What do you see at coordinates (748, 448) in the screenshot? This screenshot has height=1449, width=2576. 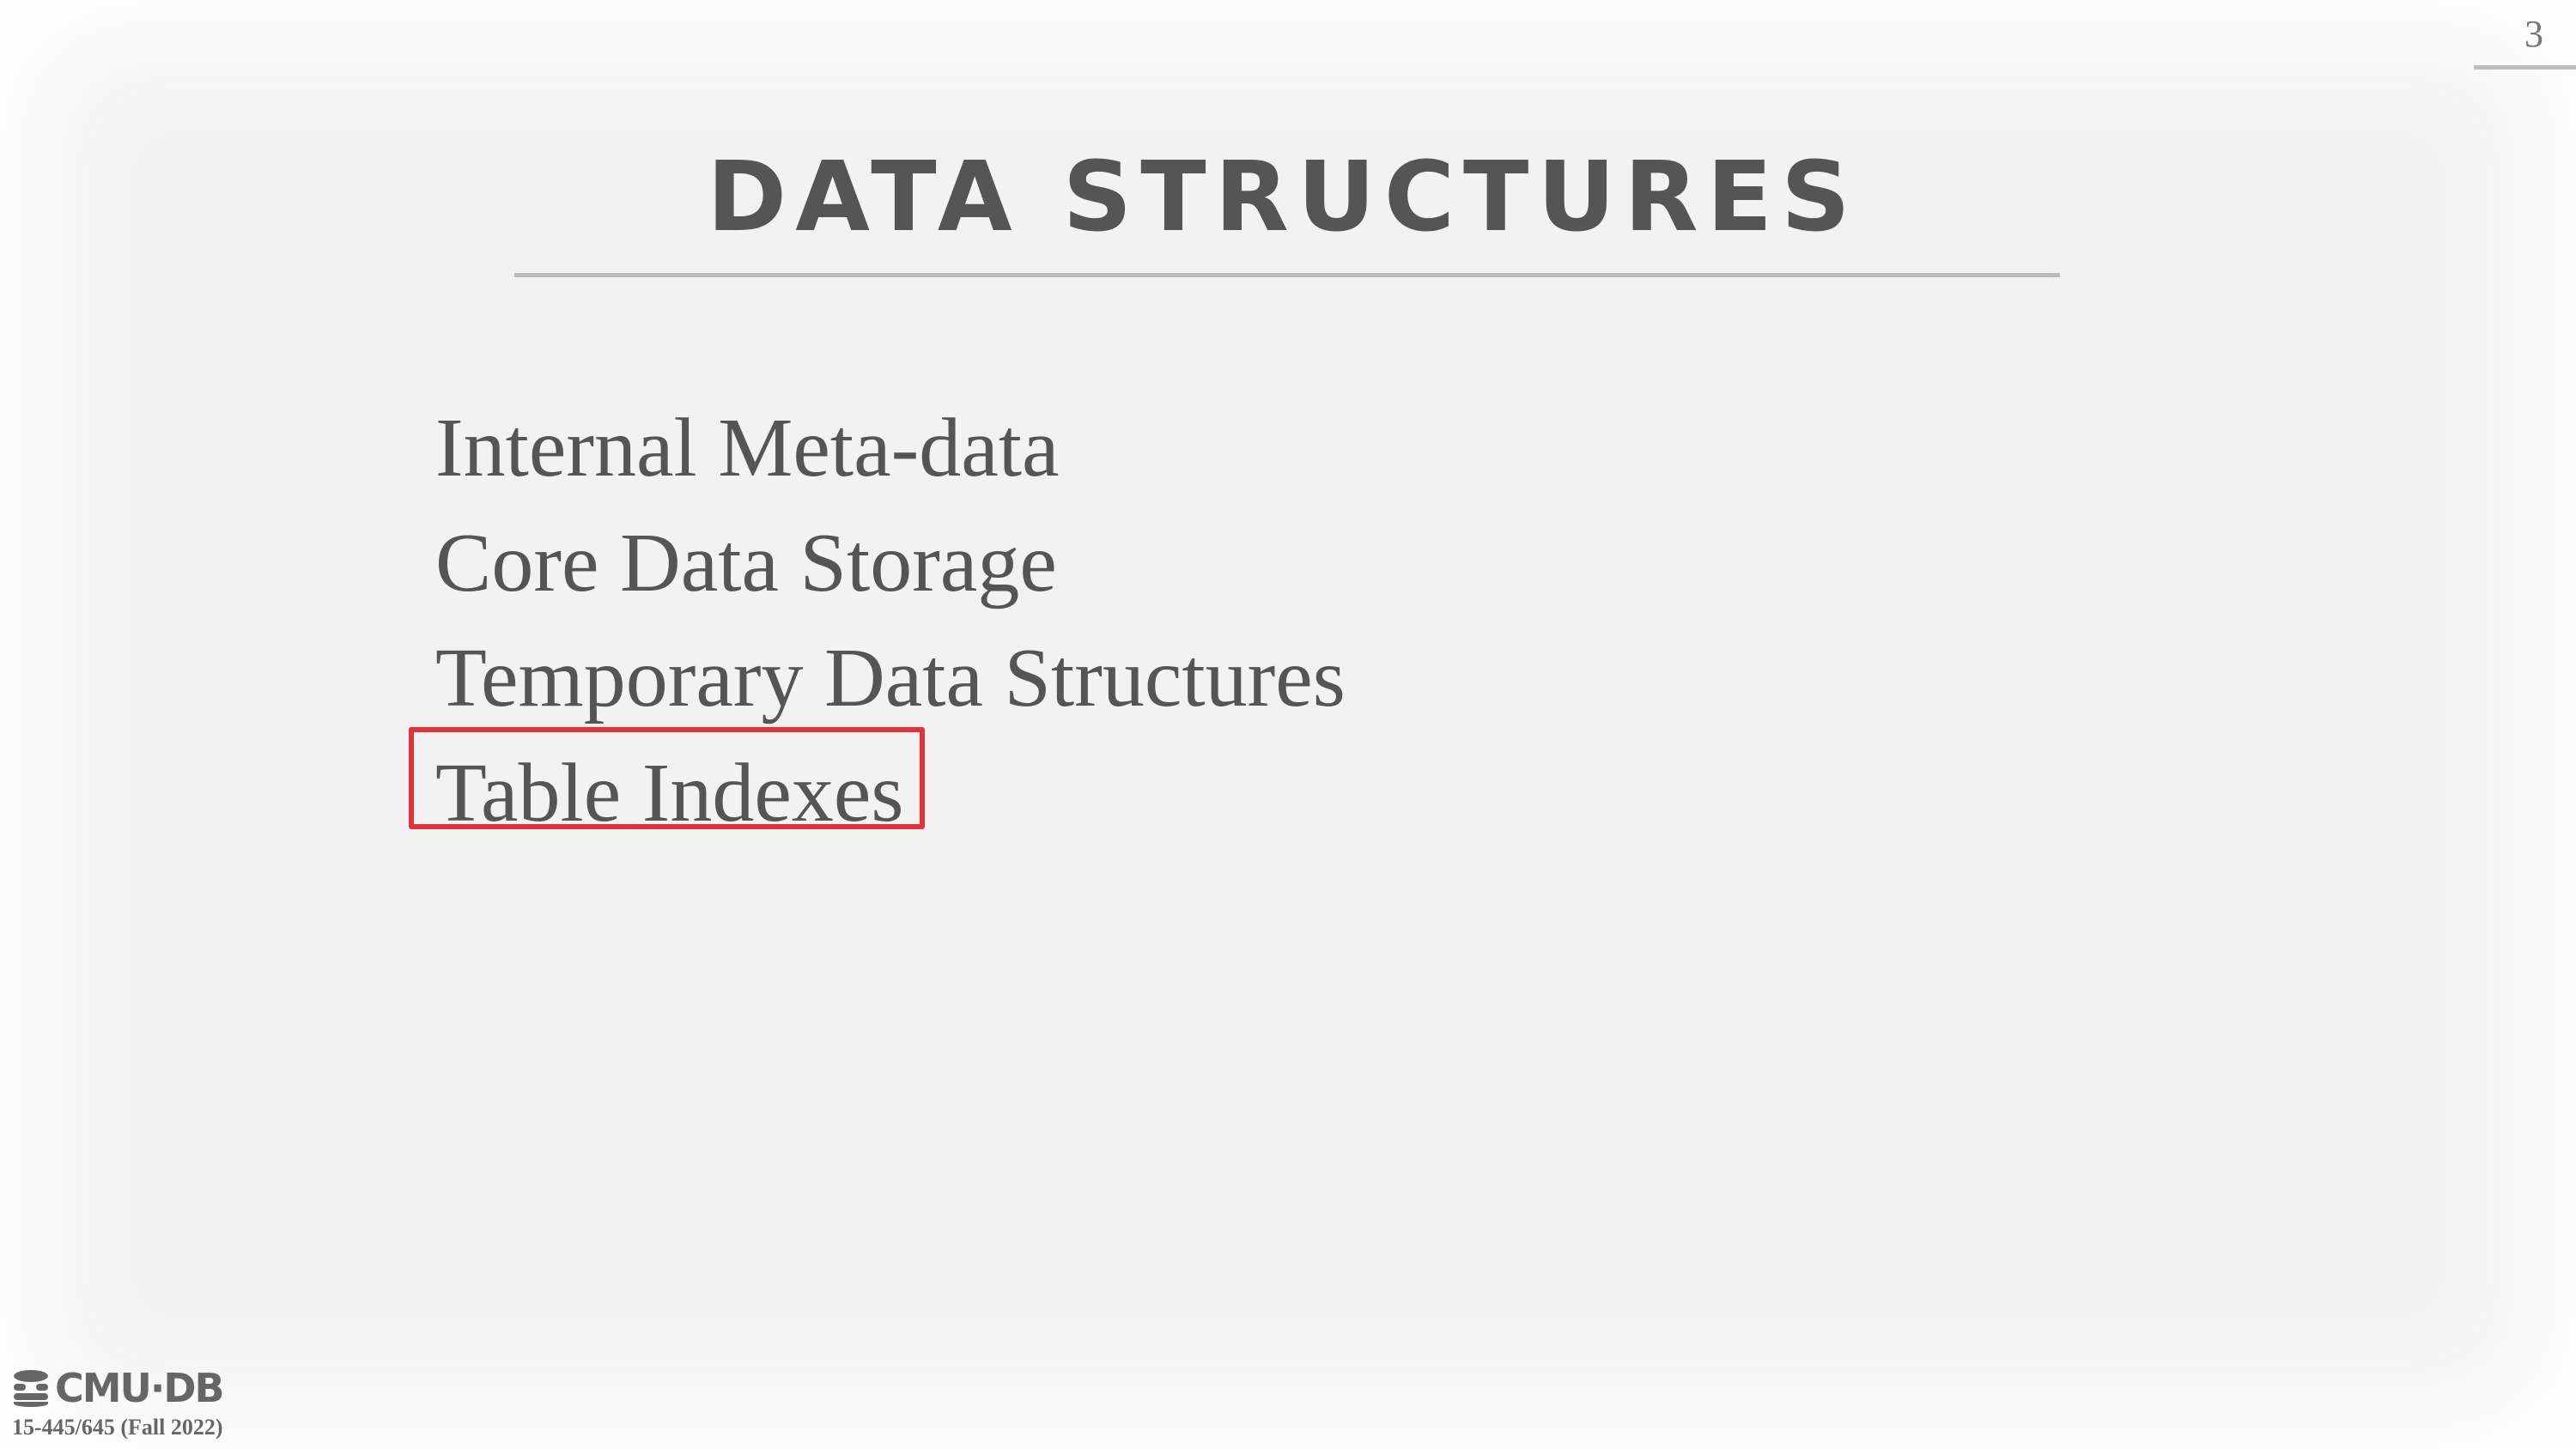 I see `bullet-item: Internal Meta-data` at bounding box center [748, 448].